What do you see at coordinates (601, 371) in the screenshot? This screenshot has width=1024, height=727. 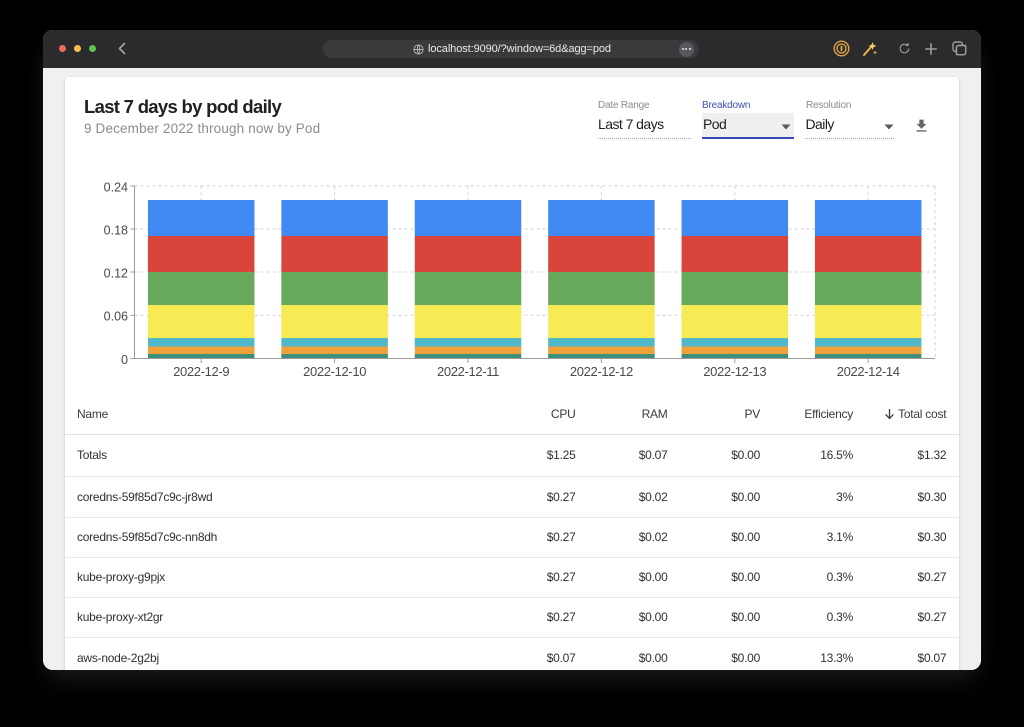 I see `svg-text: 2022-12-12` at bounding box center [601, 371].